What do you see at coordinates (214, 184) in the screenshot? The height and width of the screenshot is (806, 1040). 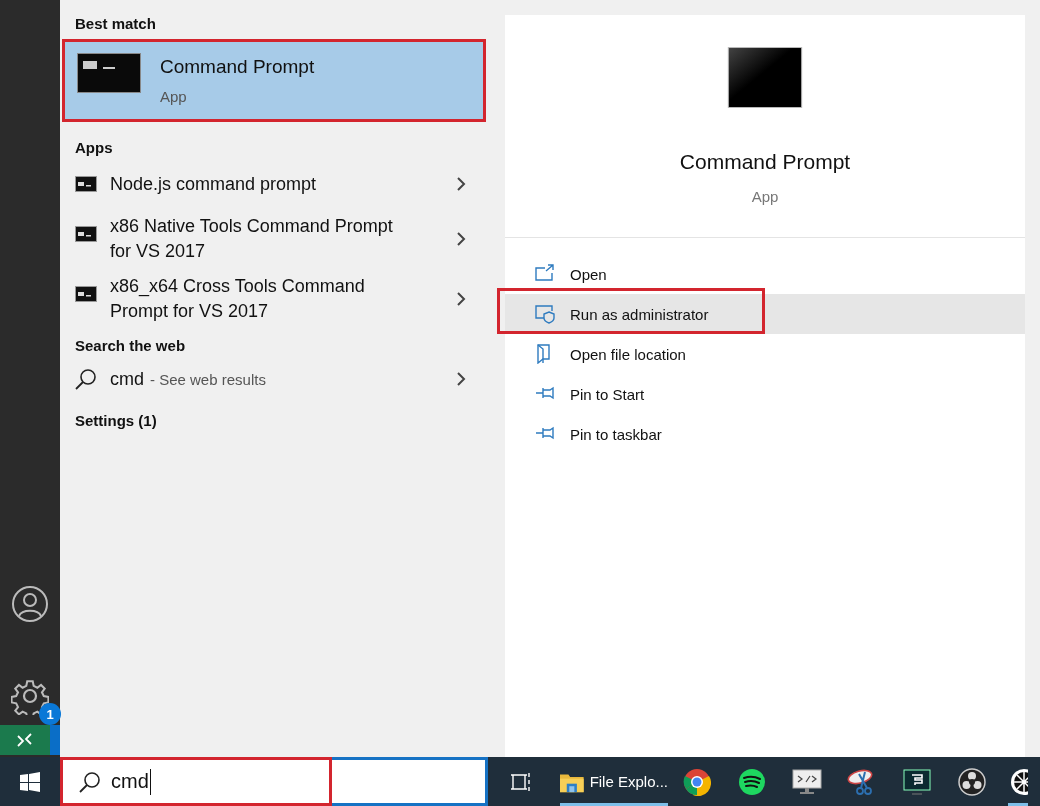 I see `app-name: Node.js command prompt` at bounding box center [214, 184].